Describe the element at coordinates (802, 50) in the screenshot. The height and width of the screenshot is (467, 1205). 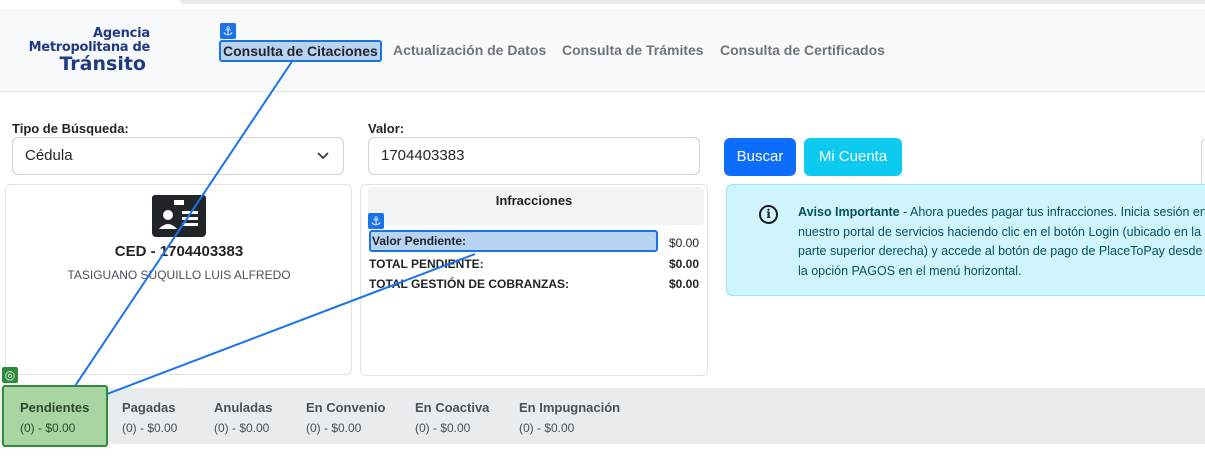
I see `nav-consulta-certificados: Consulta de Certificados` at that location.